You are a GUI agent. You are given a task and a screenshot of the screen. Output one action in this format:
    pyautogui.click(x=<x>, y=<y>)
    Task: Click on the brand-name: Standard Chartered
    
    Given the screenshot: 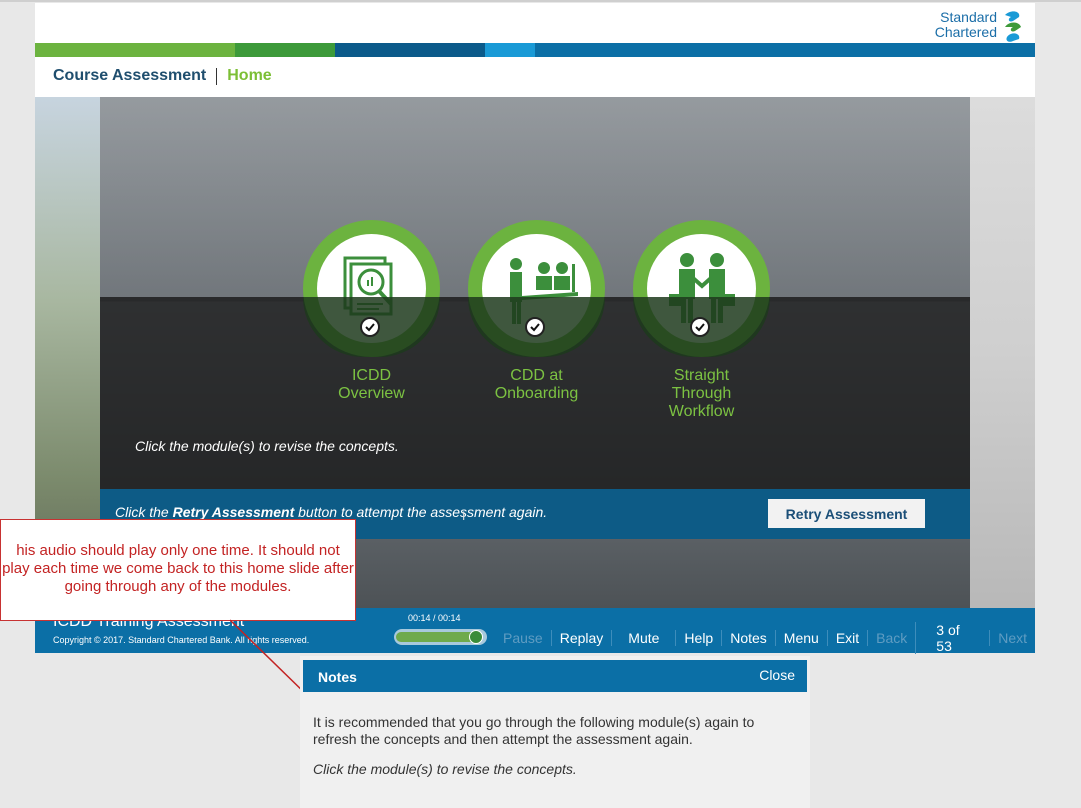 What is the action you would take?
    pyautogui.click(x=966, y=25)
    